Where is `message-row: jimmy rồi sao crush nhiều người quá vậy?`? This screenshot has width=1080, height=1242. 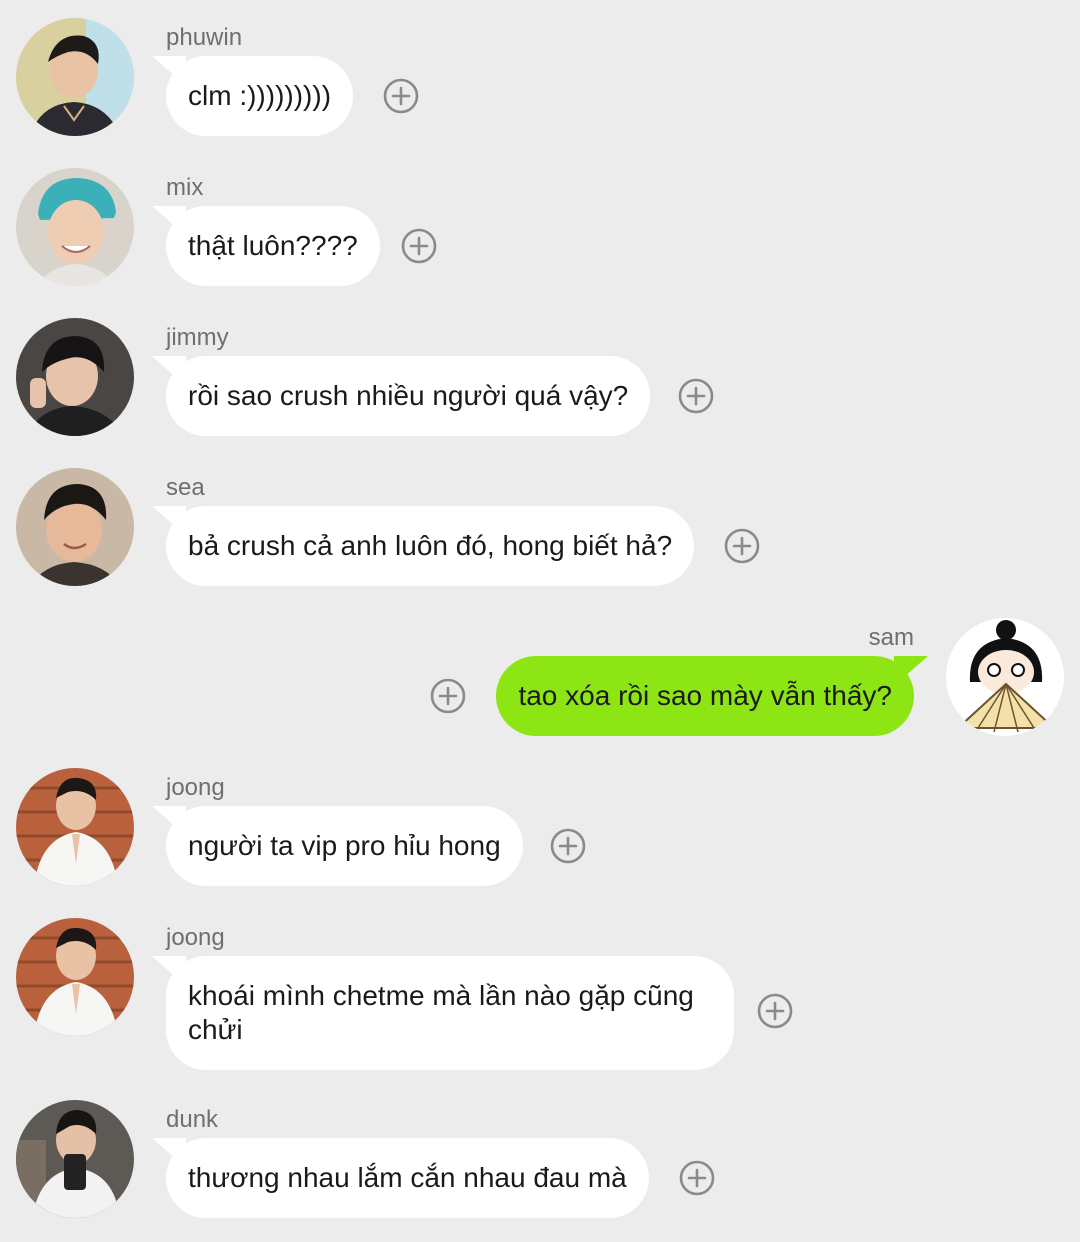 message-row: jimmy rồi sao crush nhiều người quá vậy? is located at coordinates (540, 375).